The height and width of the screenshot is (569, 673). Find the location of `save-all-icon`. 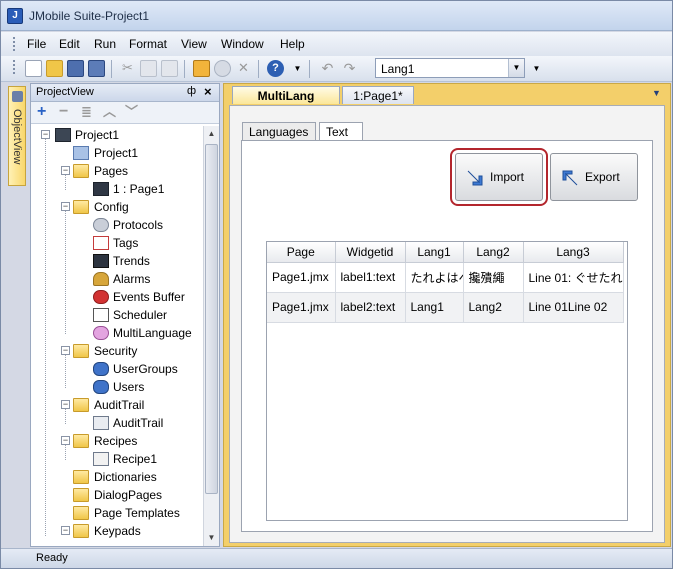

save-all-icon is located at coordinates (96, 68).